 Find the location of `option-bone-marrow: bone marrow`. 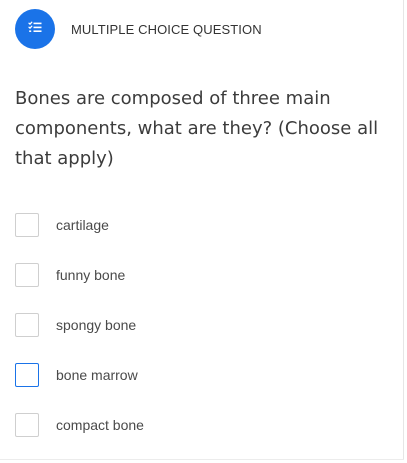

option-bone-marrow: bone marrow is located at coordinates (202, 388).